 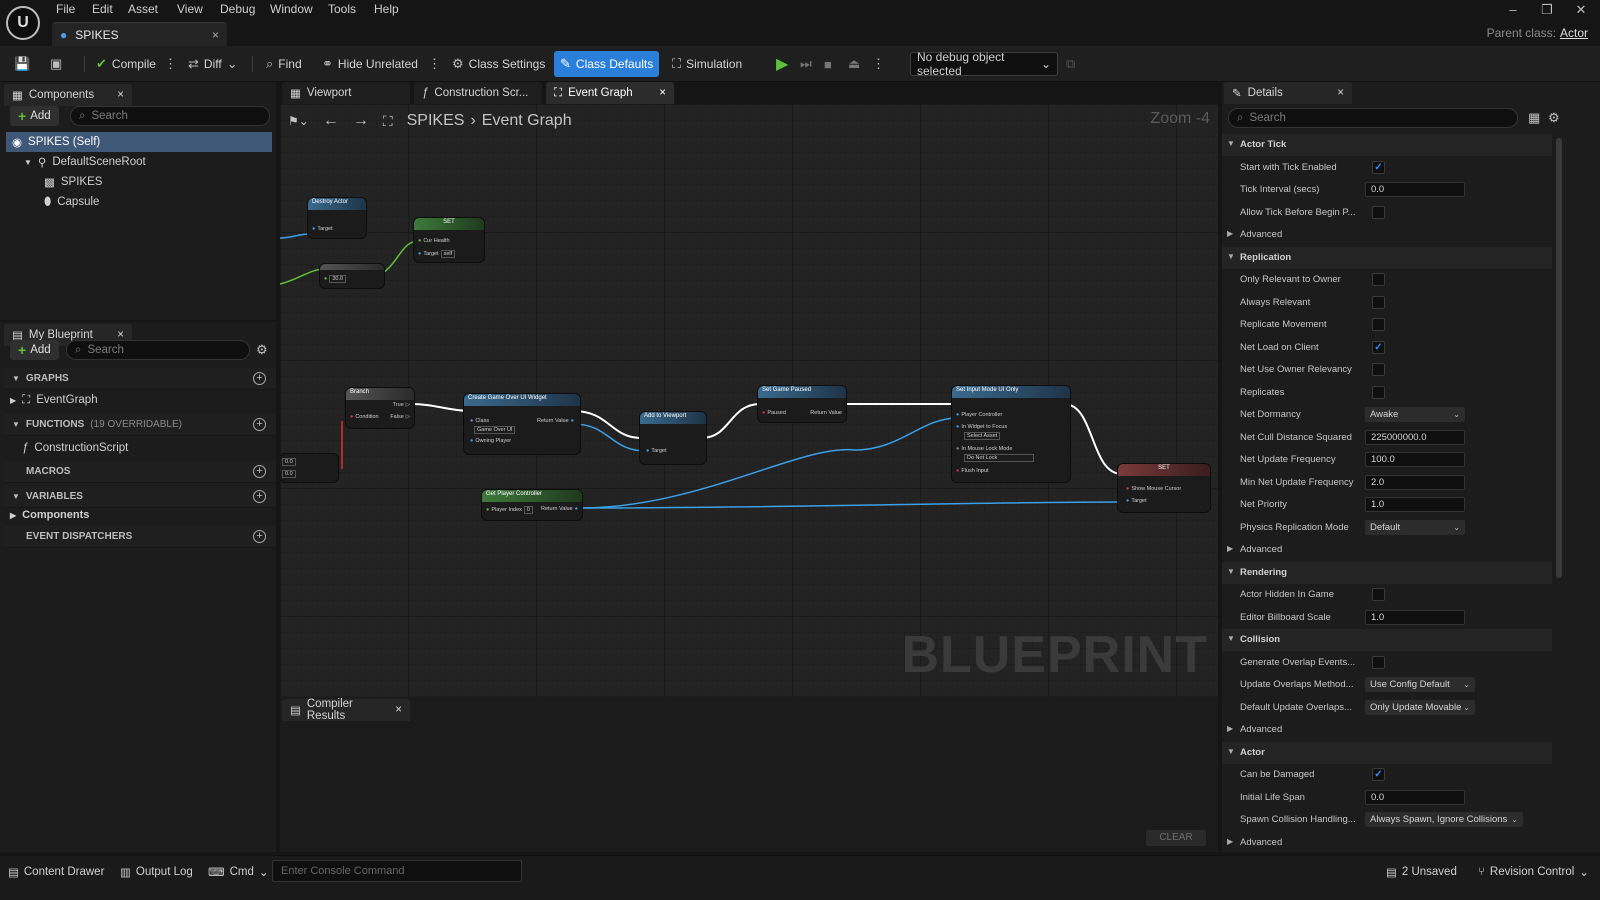 What do you see at coordinates (1574, 33) in the screenshot?
I see `parent-class-link: Actor` at bounding box center [1574, 33].